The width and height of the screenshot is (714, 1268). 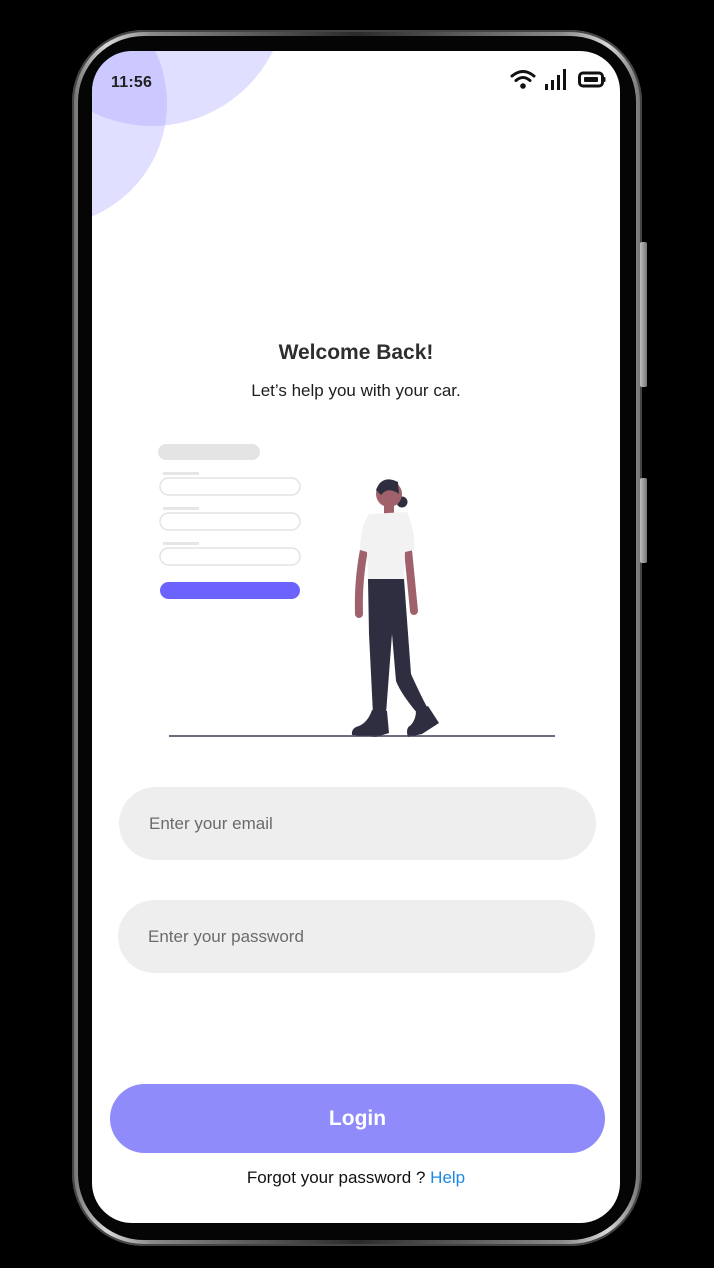 What do you see at coordinates (395, 608) in the screenshot?
I see `person-figure` at bounding box center [395, 608].